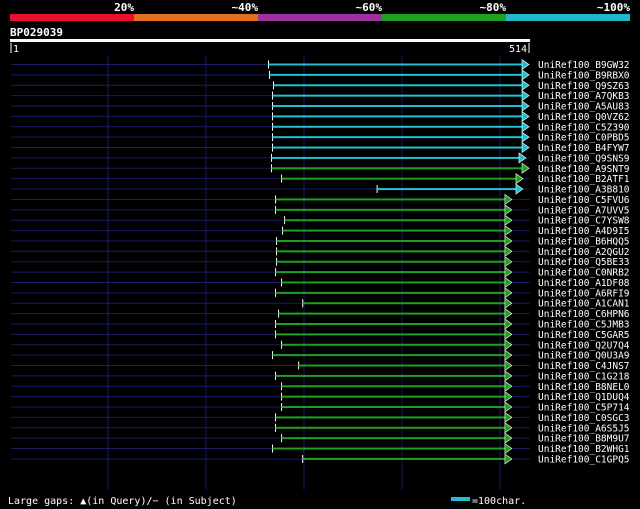 This screenshot has width=640, height=509. Describe the element at coordinates (584, 179) in the screenshot. I see `hit-label: UniRef100_B2ATF1` at that location.